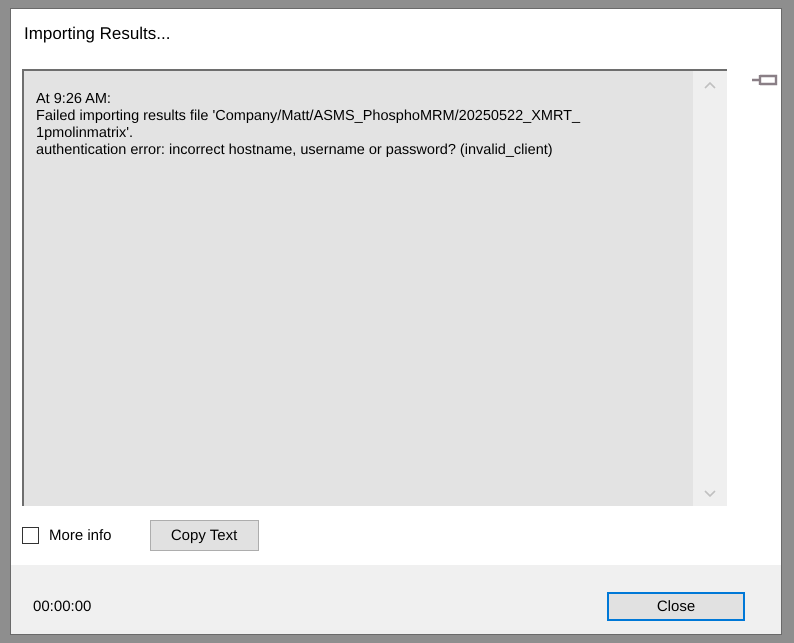 The height and width of the screenshot is (643, 794). Describe the element at coordinates (85, 133) in the screenshot. I see `message-line: 1pmolinmatrix'.` at that location.